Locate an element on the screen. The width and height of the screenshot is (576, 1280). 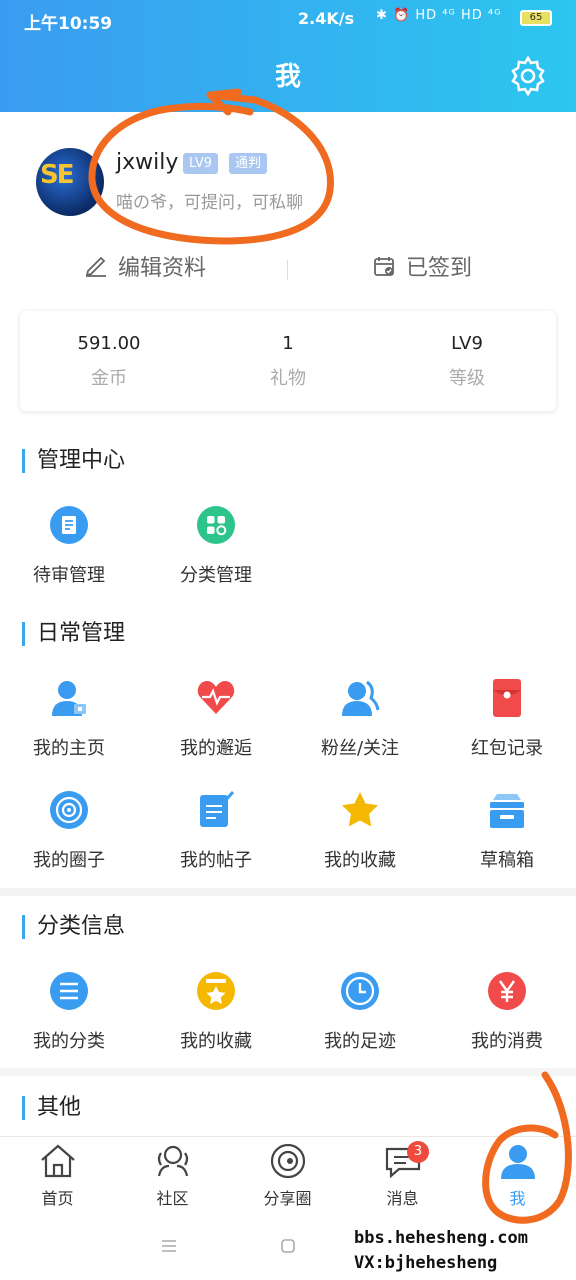
gear-icon is located at coordinates (528, 76).